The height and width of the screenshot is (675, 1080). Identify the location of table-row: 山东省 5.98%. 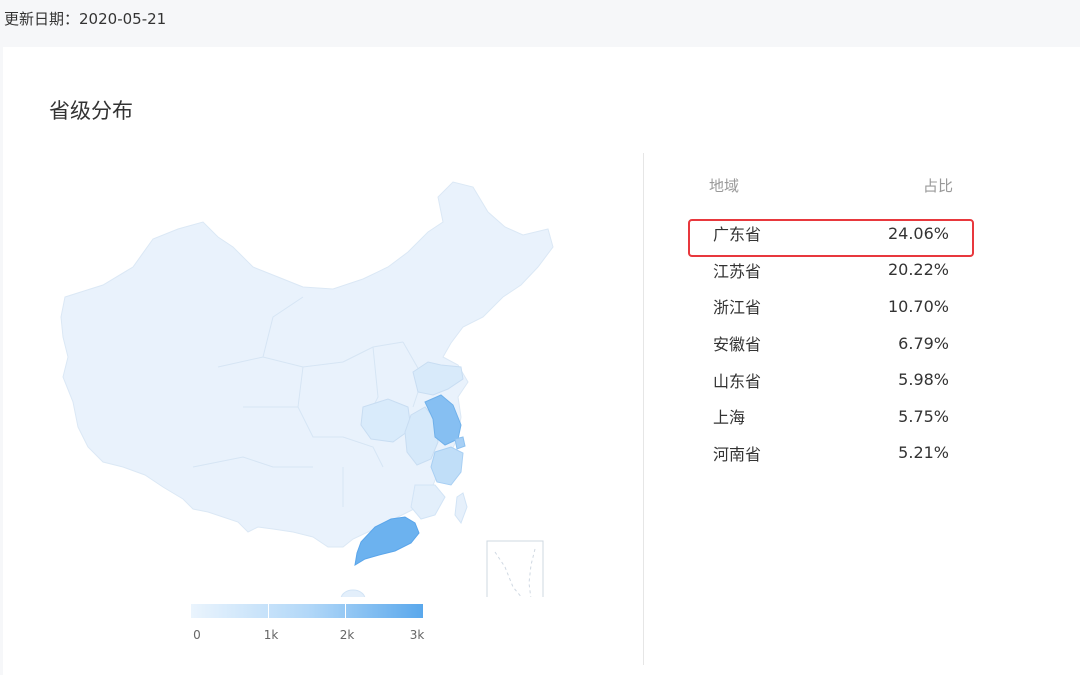
(831, 379).